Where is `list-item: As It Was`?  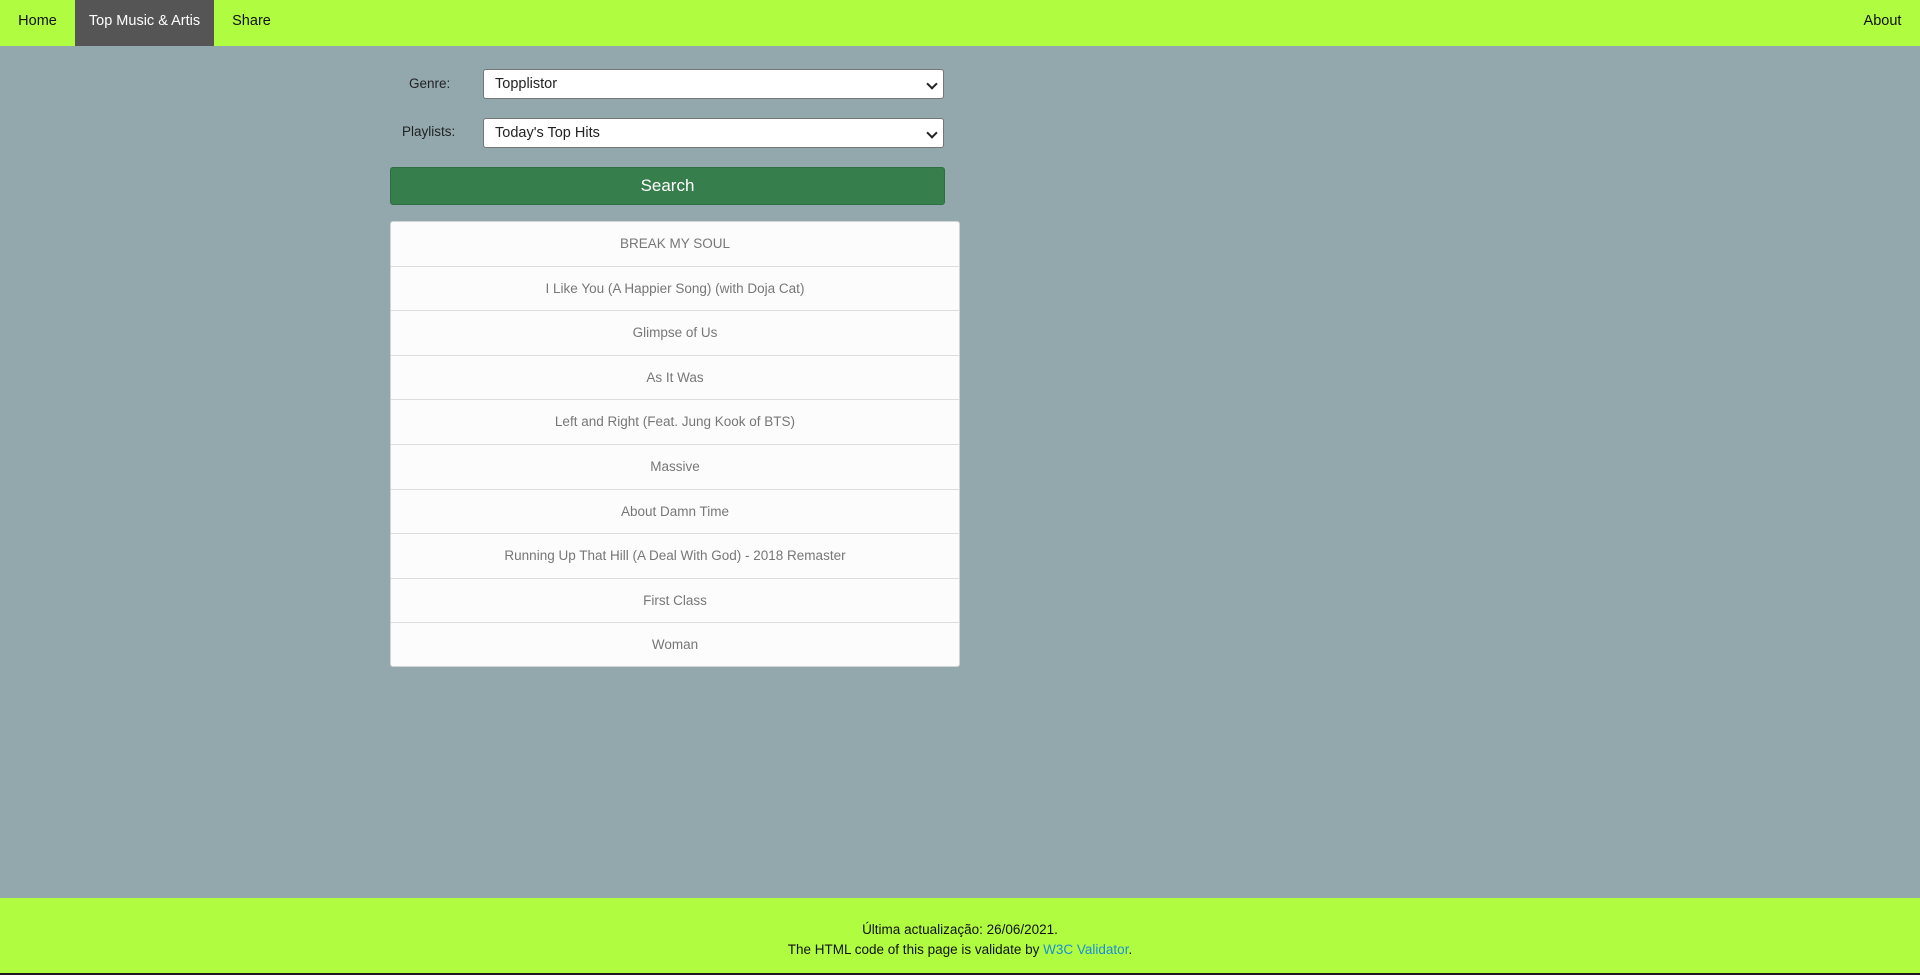 list-item: As It Was is located at coordinates (675, 378).